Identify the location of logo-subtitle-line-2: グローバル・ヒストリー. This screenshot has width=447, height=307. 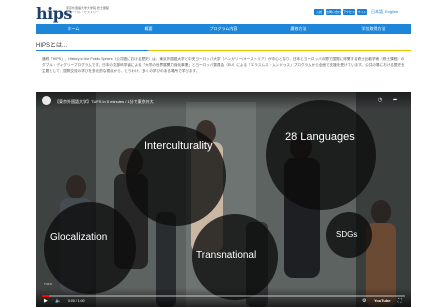
(82, 12).